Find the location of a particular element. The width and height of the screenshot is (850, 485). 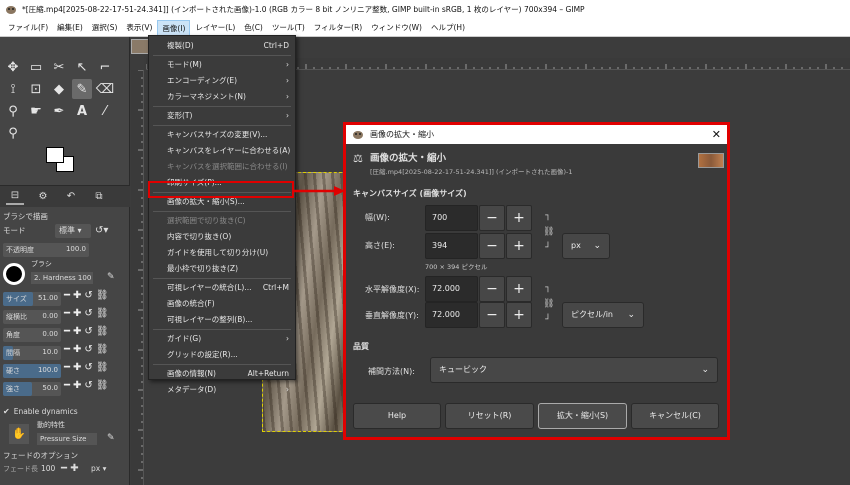

menu-filters: フィルター(R) is located at coordinates (338, 28).